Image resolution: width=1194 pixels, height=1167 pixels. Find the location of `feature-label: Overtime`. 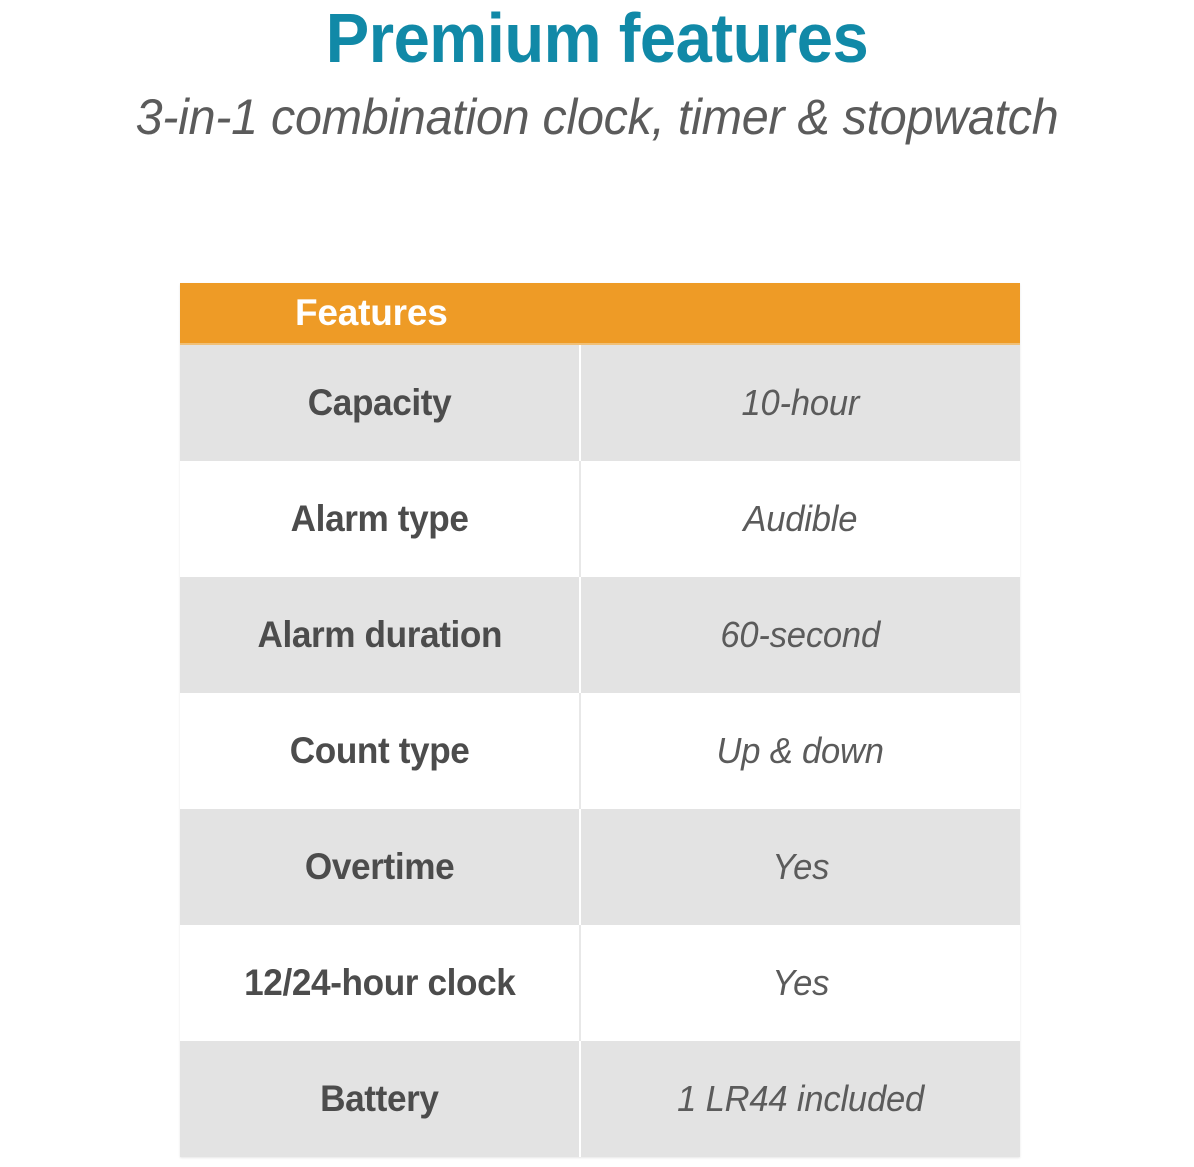

feature-label: Overtime is located at coordinates (379, 866).